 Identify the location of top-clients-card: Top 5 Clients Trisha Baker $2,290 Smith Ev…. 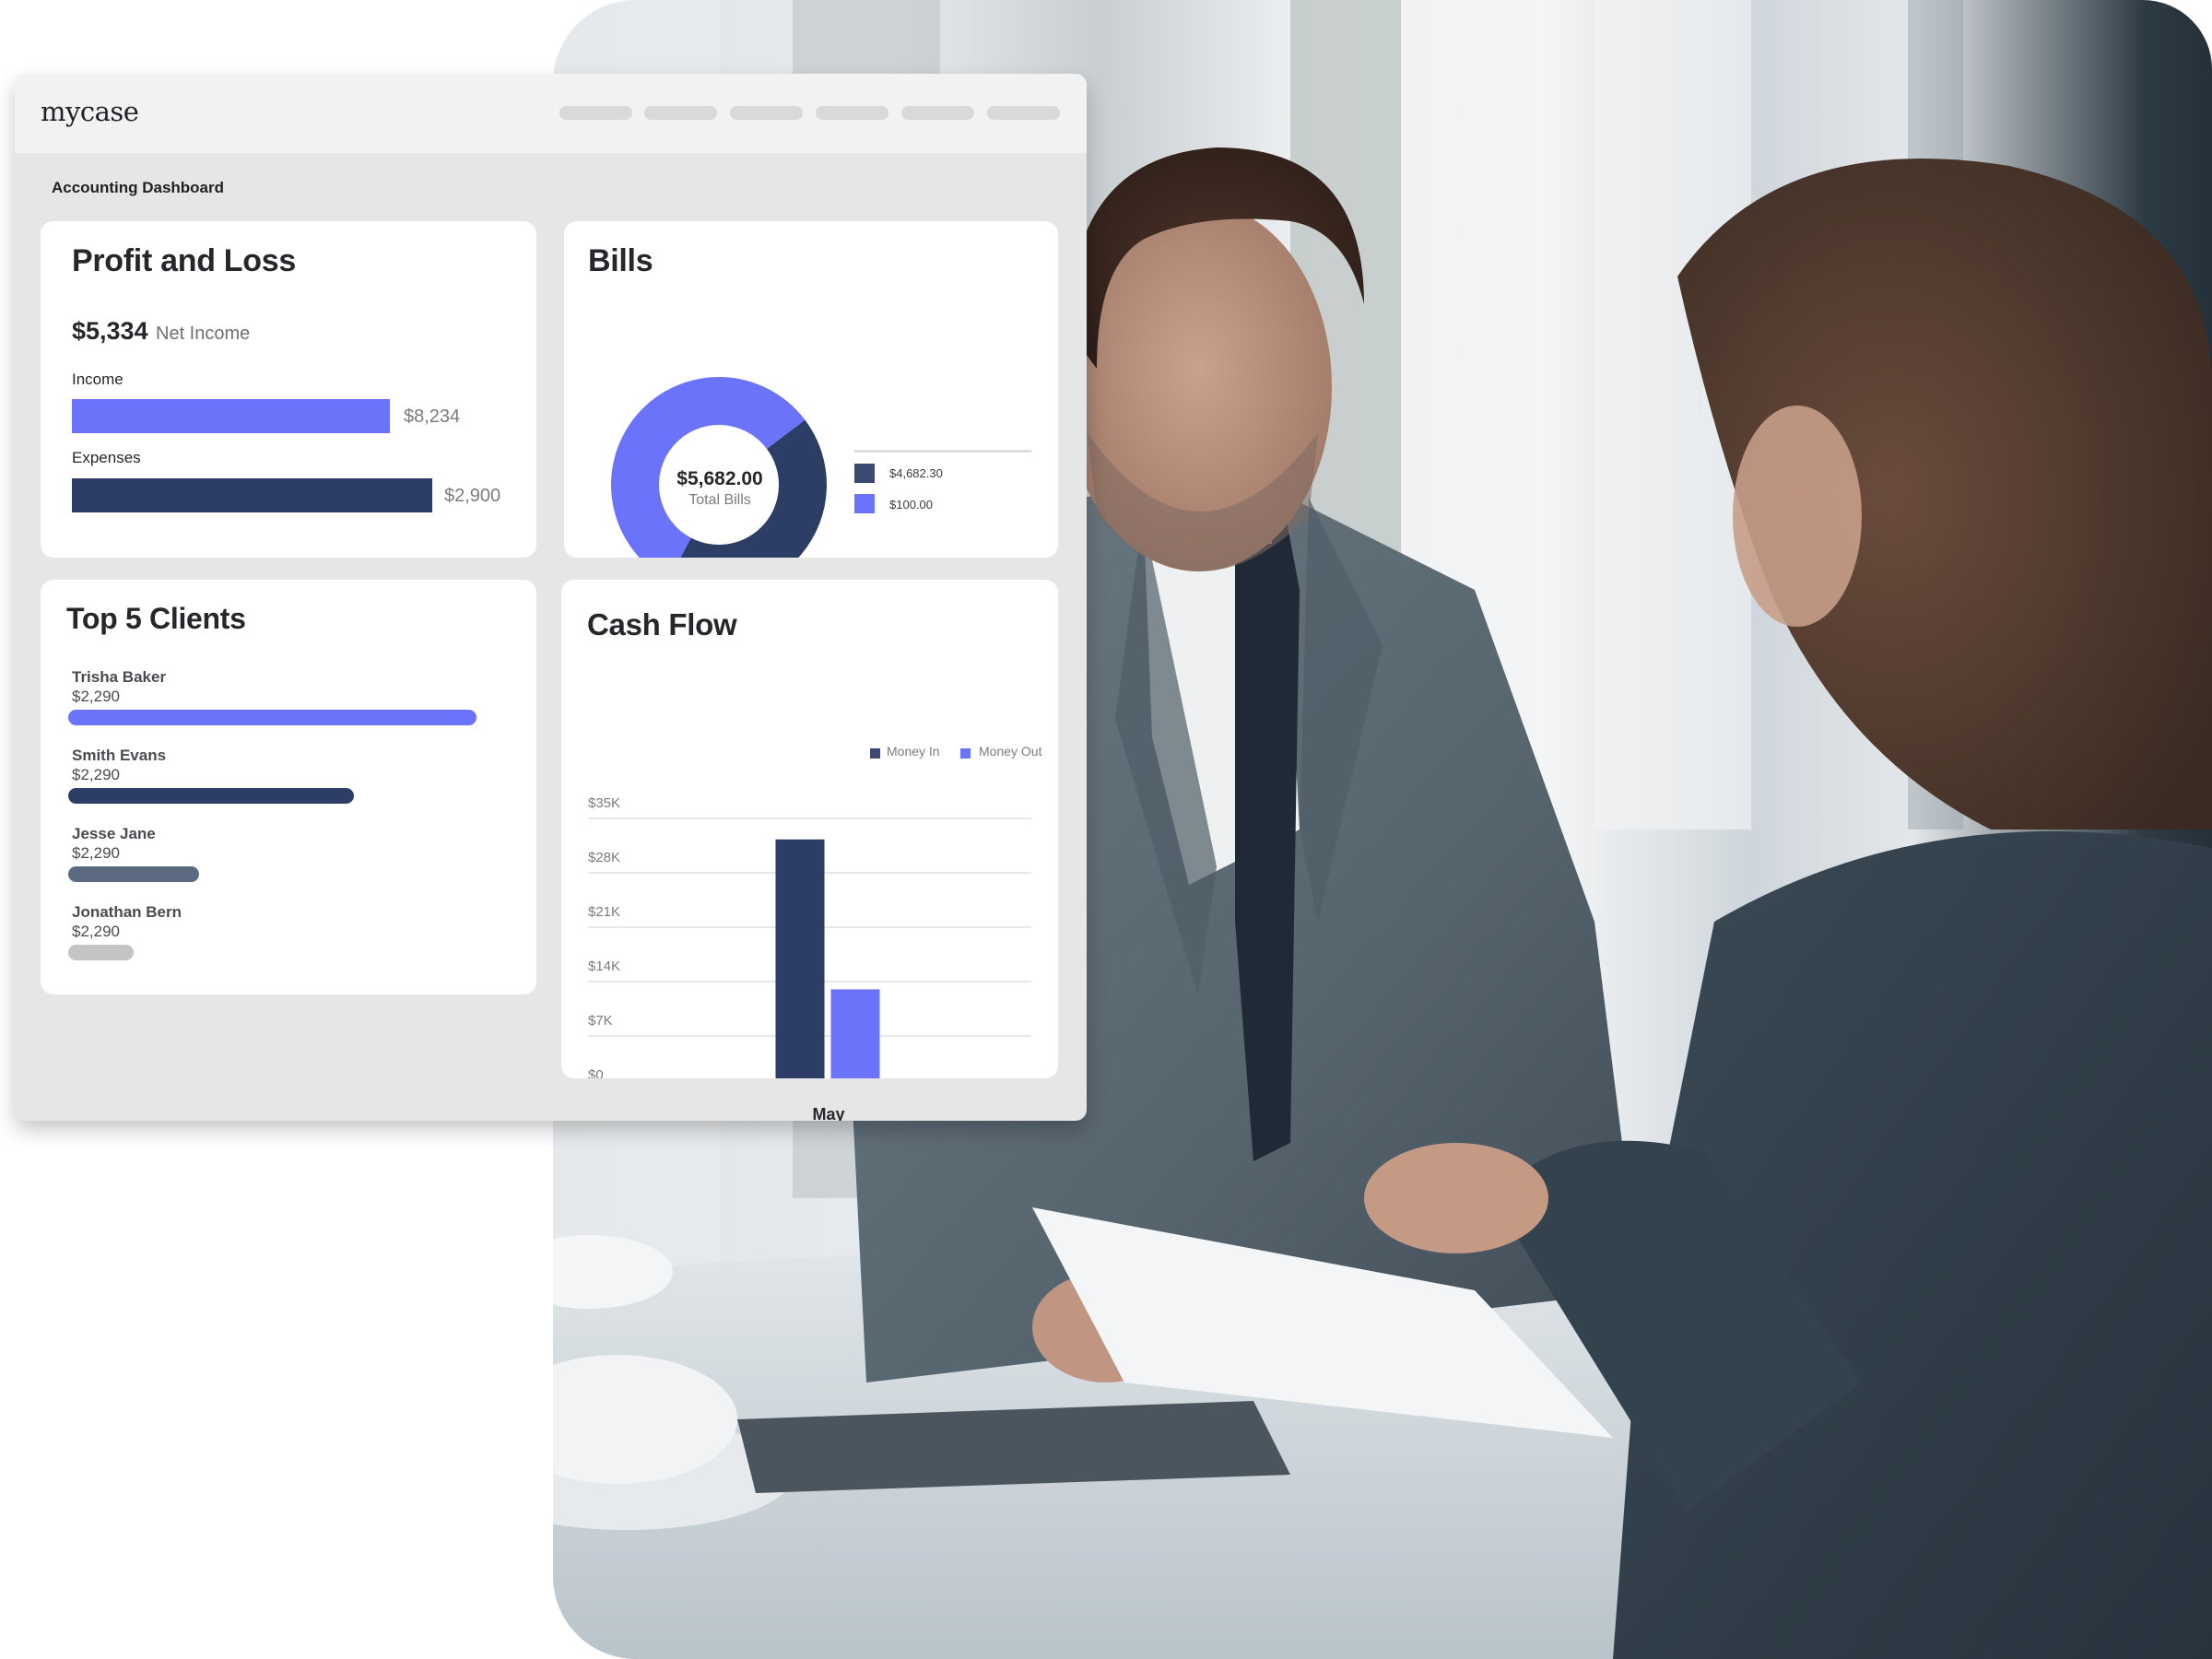
(288, 787).